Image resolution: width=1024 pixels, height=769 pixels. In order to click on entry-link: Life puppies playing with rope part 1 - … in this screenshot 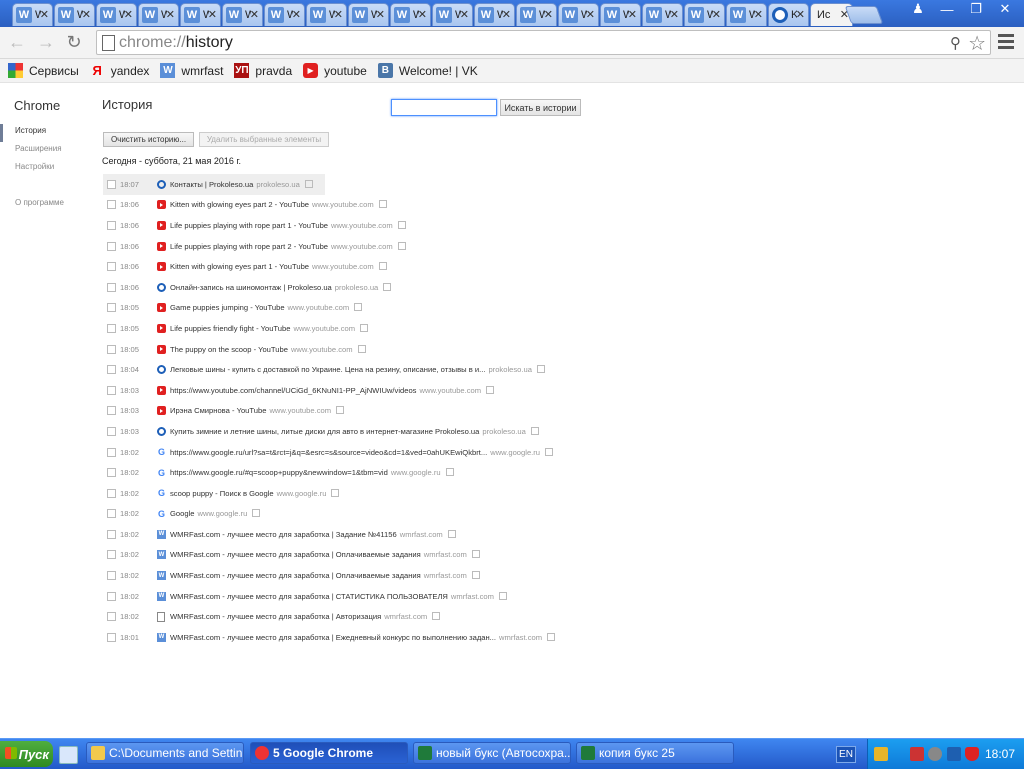, I will do `click(288, 225)`.